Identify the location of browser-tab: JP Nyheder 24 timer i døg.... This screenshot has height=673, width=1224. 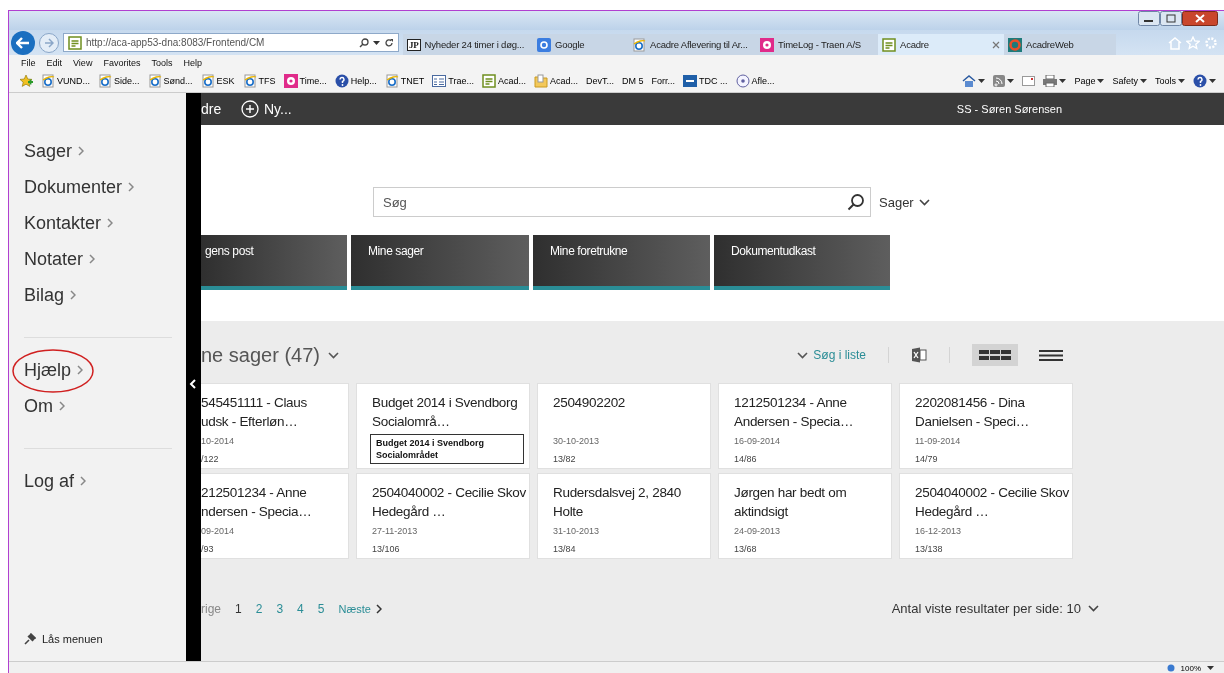
(468, 44).